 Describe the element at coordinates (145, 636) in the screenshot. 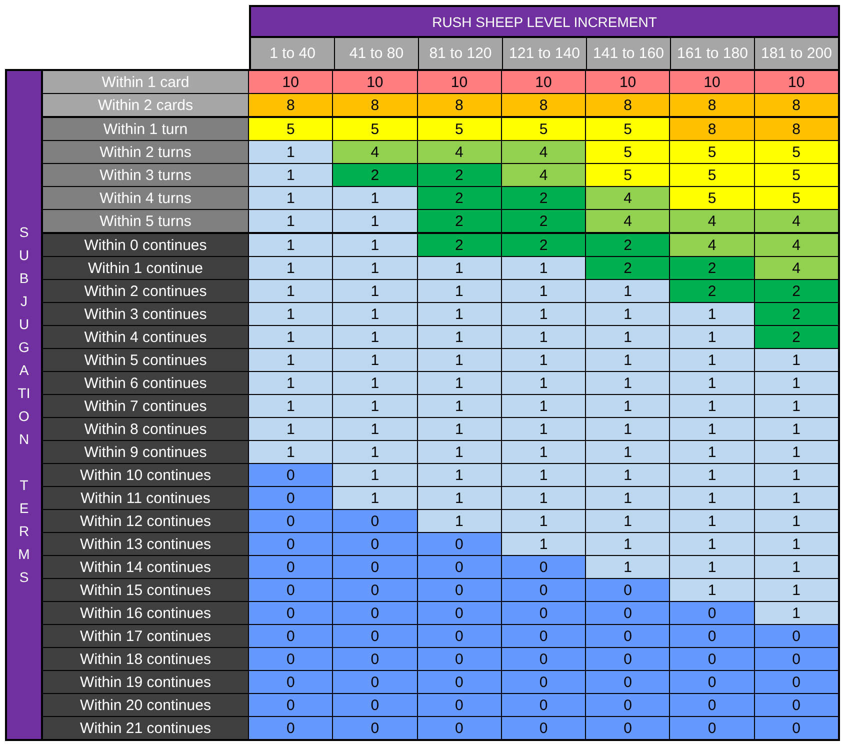

I see `row-header: Within 17 continues` at that location.